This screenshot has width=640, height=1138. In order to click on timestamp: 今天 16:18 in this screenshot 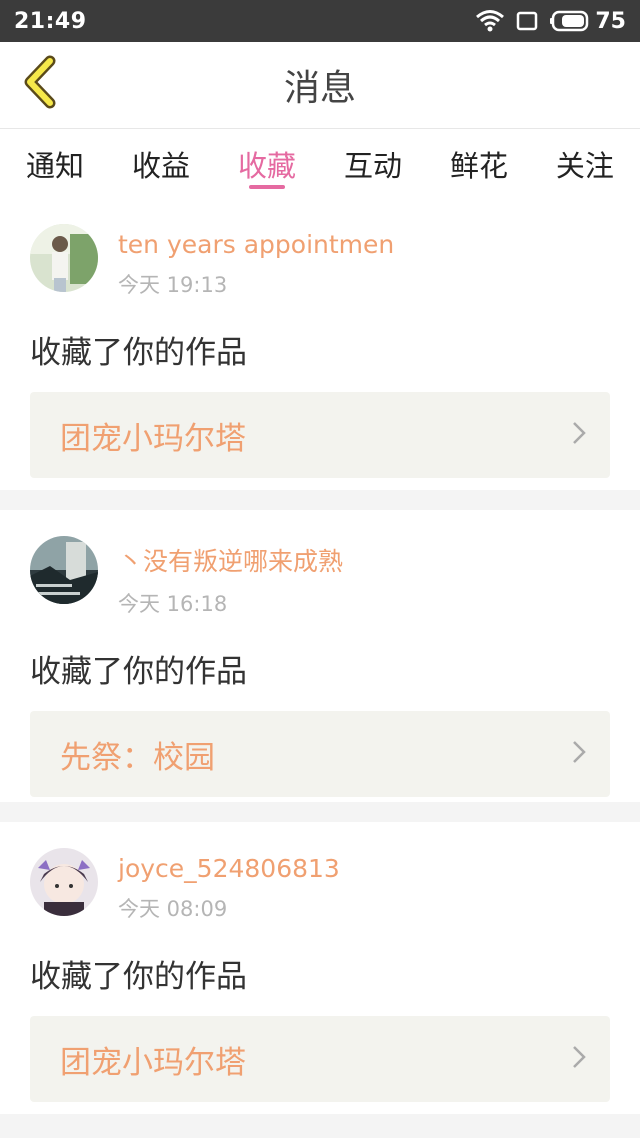, I will do `click(173, 604)`.